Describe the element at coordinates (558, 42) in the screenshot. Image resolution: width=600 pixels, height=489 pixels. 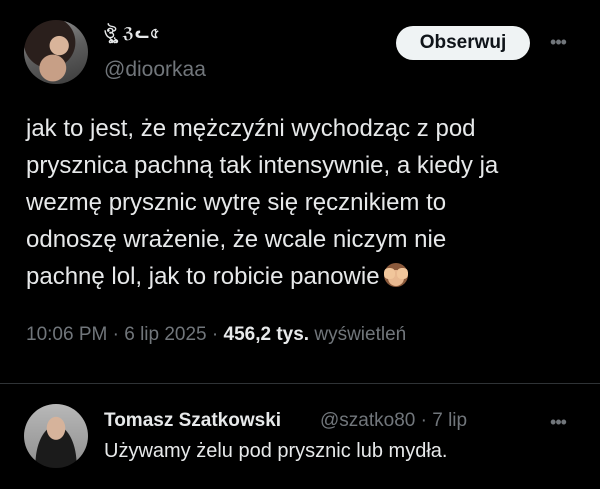
I see `more-options-icon: •••` at that location.